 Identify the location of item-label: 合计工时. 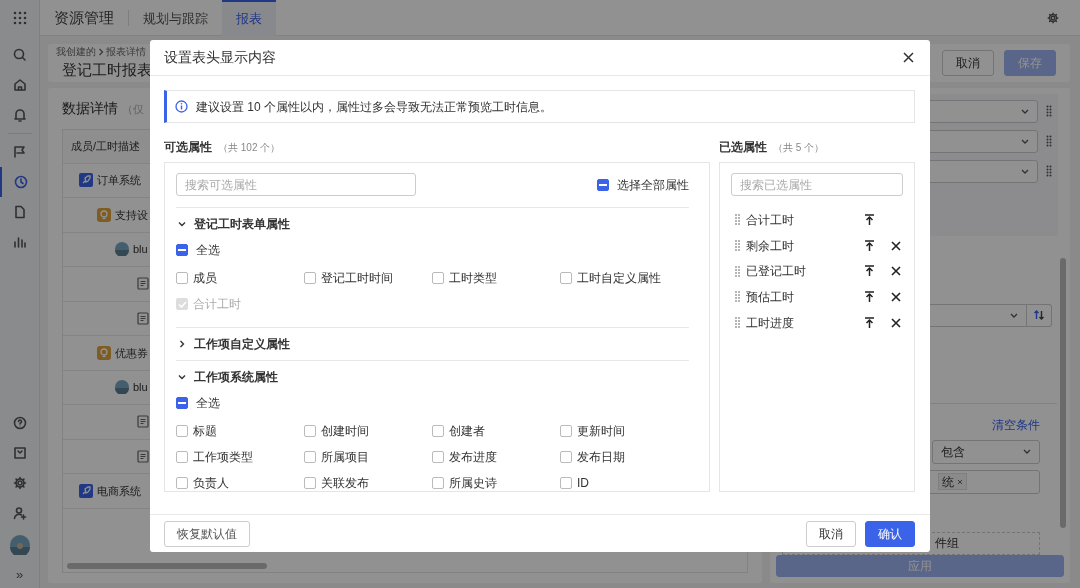
(770, 220).